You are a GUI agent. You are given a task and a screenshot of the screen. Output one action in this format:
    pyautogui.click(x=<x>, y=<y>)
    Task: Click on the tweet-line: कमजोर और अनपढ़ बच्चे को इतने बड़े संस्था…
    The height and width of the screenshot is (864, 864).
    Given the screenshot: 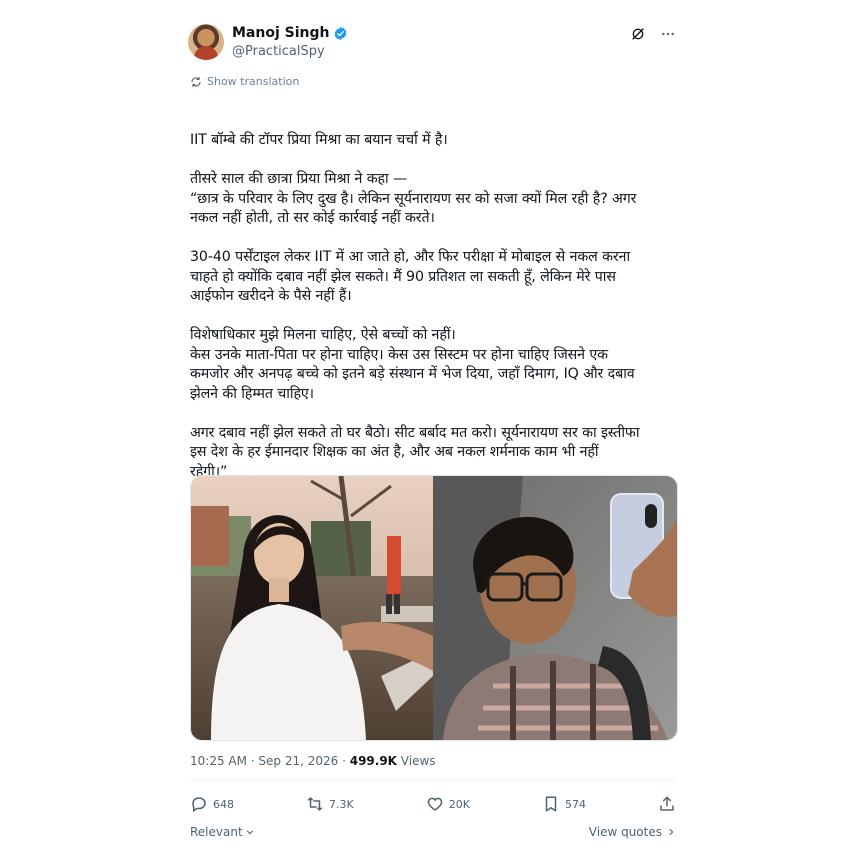 What is the action you would take?
    pyautogui.click(x=412, y=374)
    